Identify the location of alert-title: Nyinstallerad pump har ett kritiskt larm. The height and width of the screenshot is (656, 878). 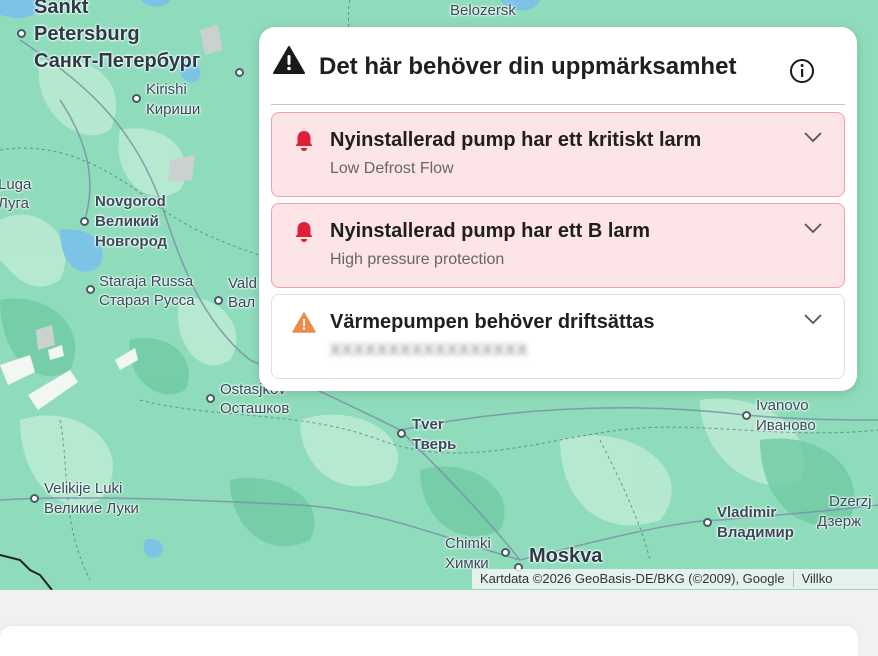
(516, 140).